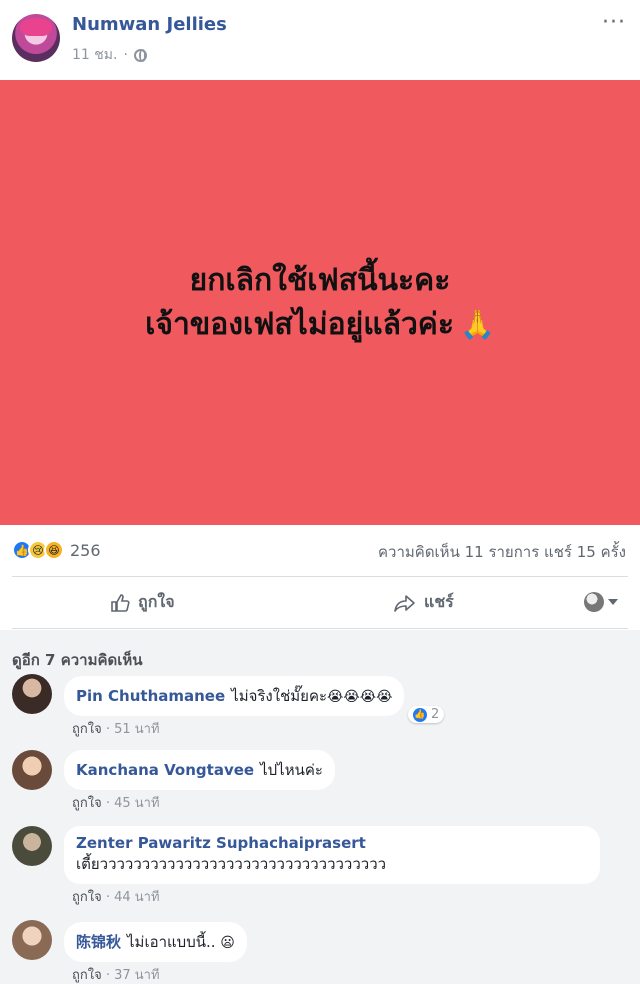 The height and width of the screenshot is (984, 640). What do you see at coordinates (120, 603) in the screenshot?
I see `thumb-up-icon` at bounding box center [120, 603].